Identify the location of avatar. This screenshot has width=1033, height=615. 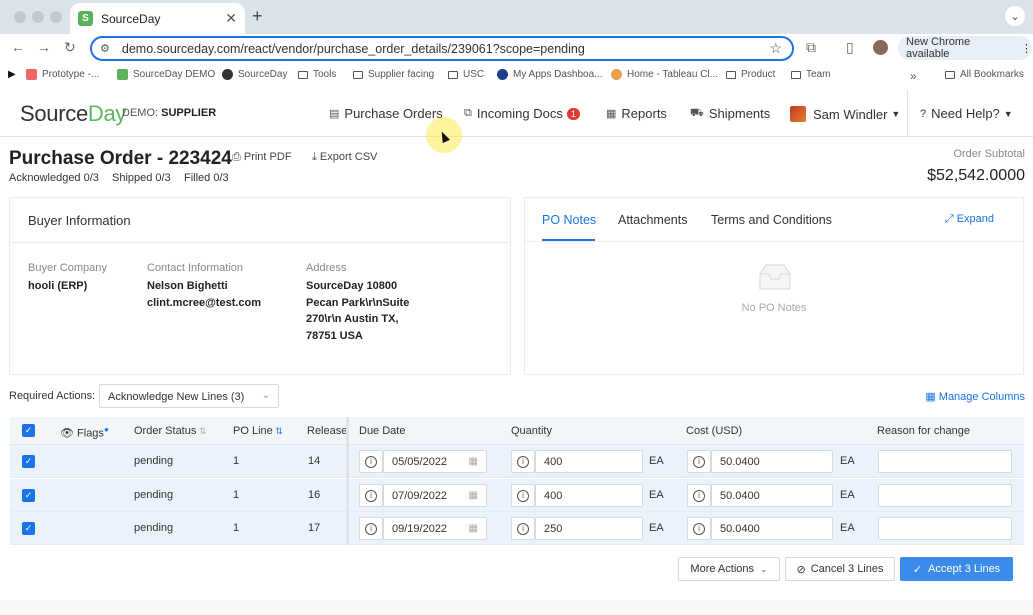
(798, 114).